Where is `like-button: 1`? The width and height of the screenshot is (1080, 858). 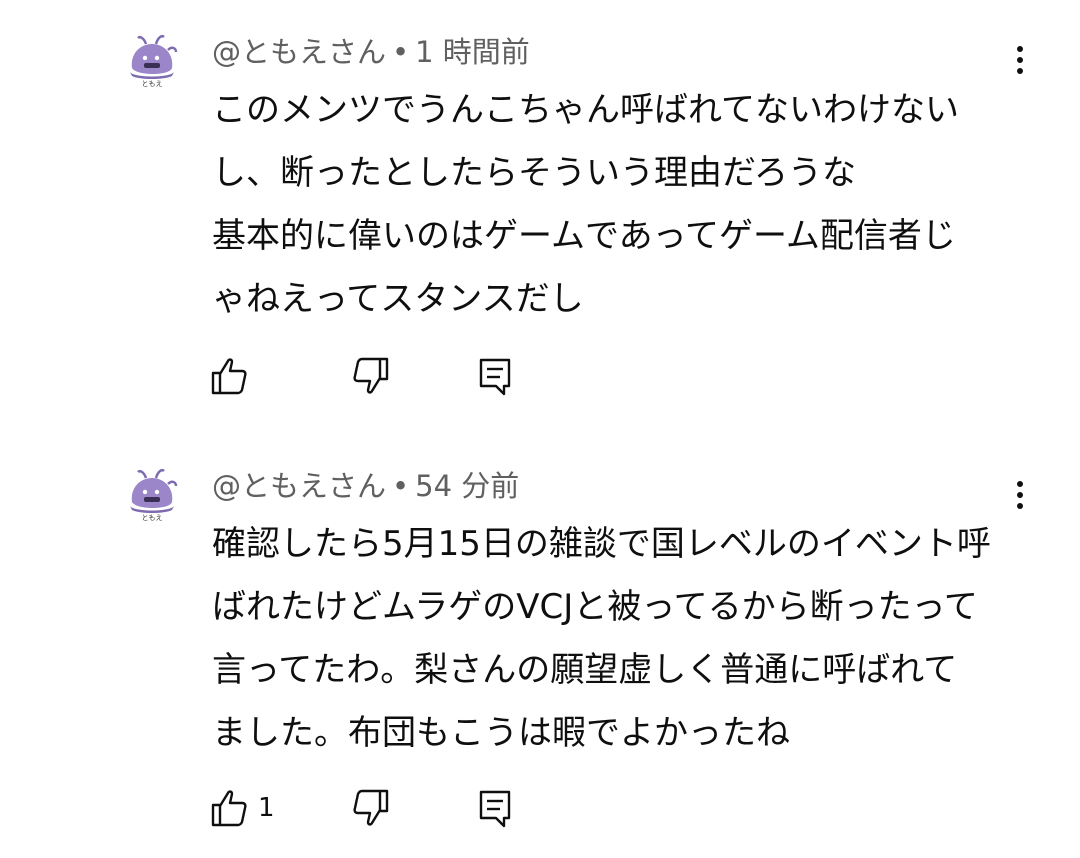
like-button: 1 is located at coordinates (242, 808).